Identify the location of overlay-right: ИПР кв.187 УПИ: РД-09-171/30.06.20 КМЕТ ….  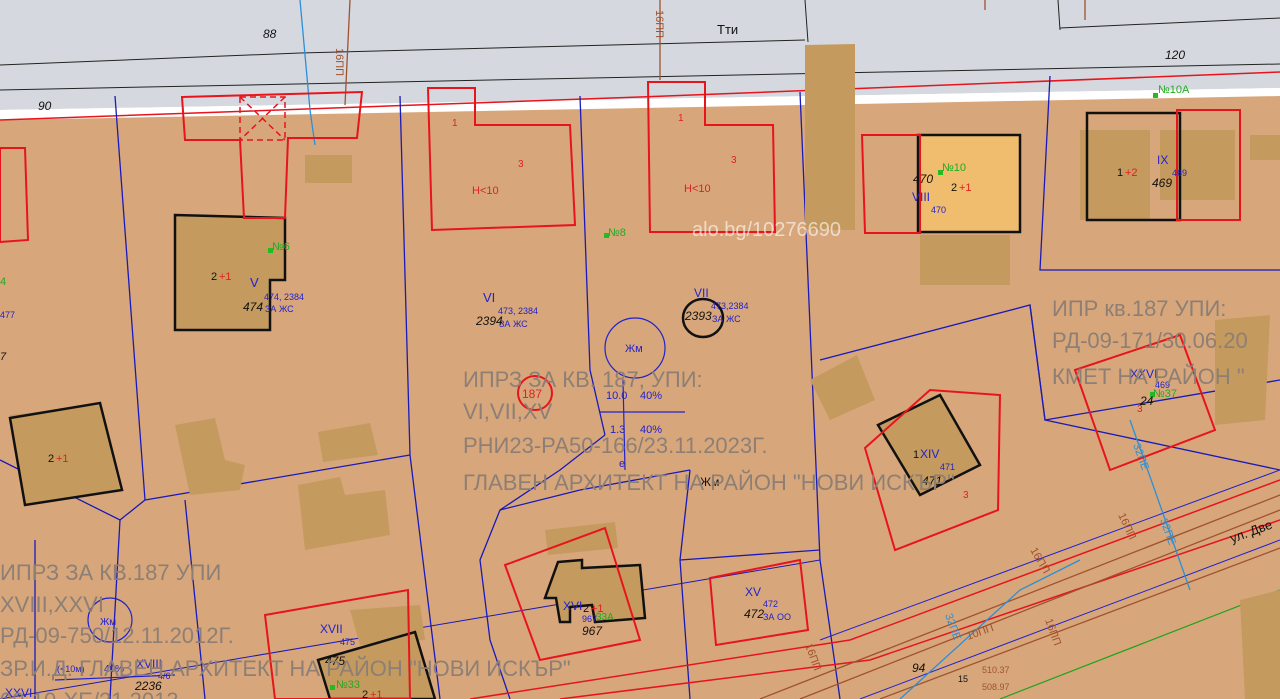
(1150, 342).